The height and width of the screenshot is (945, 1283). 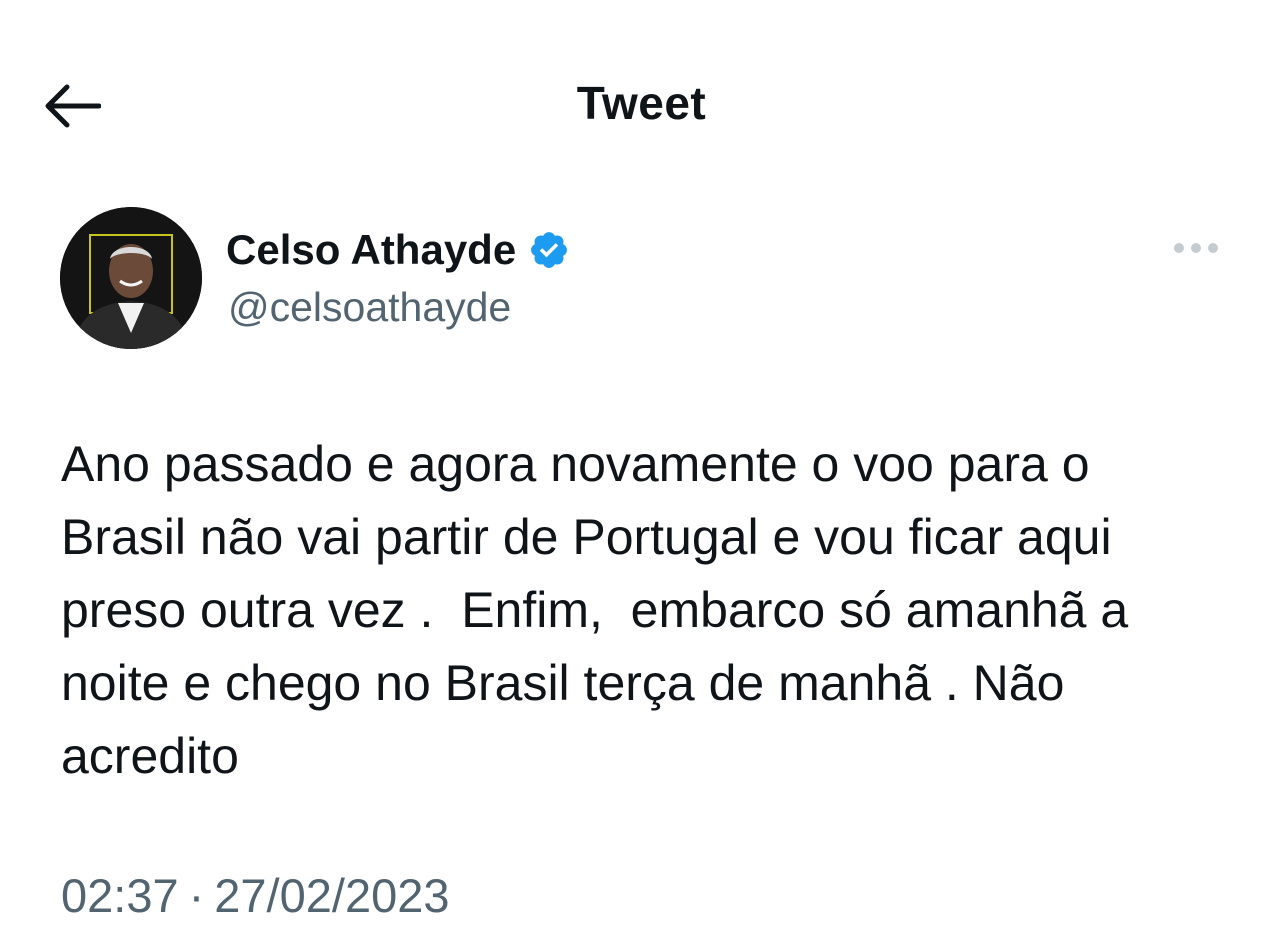 I want to click on author-name-row: Celso Athayde, so click(x=398, y=250).